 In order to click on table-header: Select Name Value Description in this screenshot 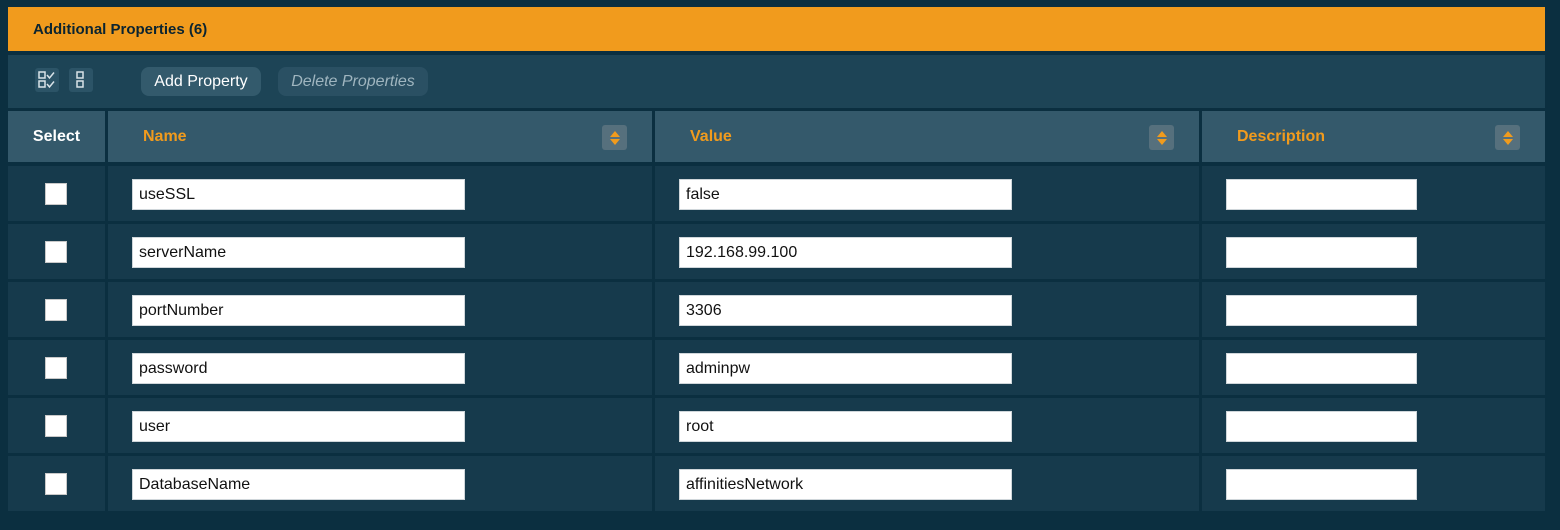, I will do `click(776, 136)`.